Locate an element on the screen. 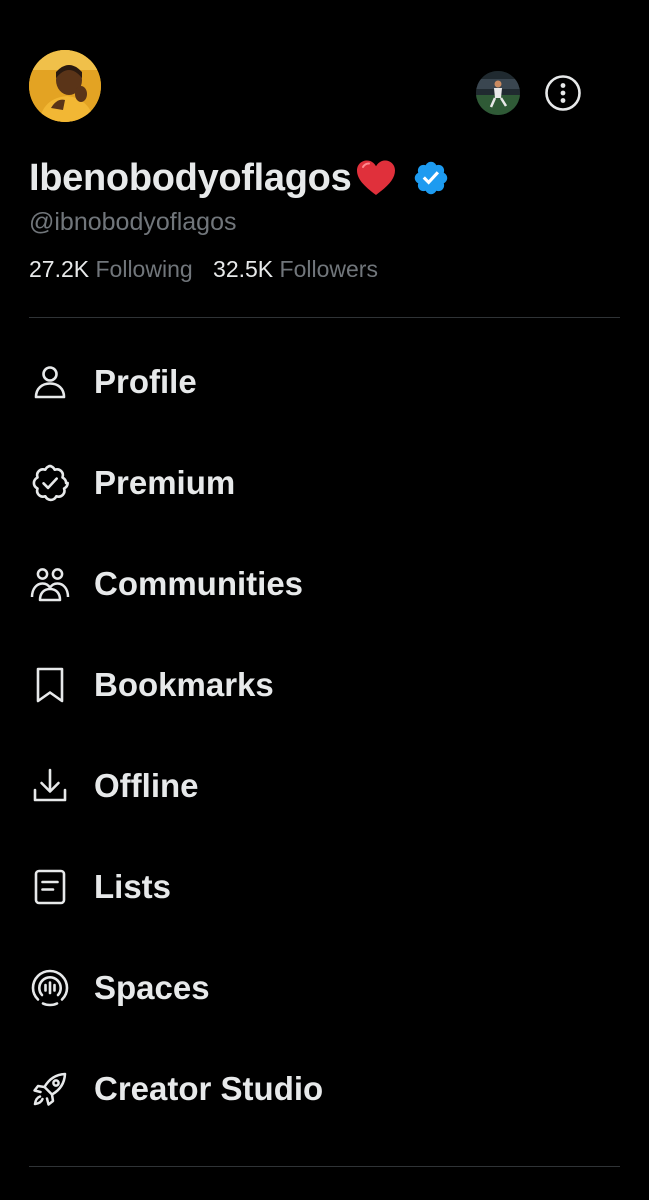 Image resolution: width=649 pixels, height=1200 pixels. followers-label: Followers is located at coordinates (328, 269).